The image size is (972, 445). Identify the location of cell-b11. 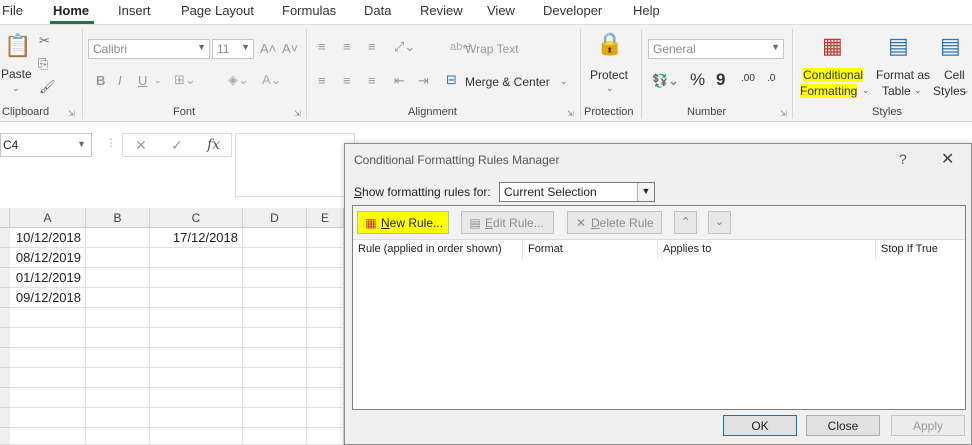
(118, 436).